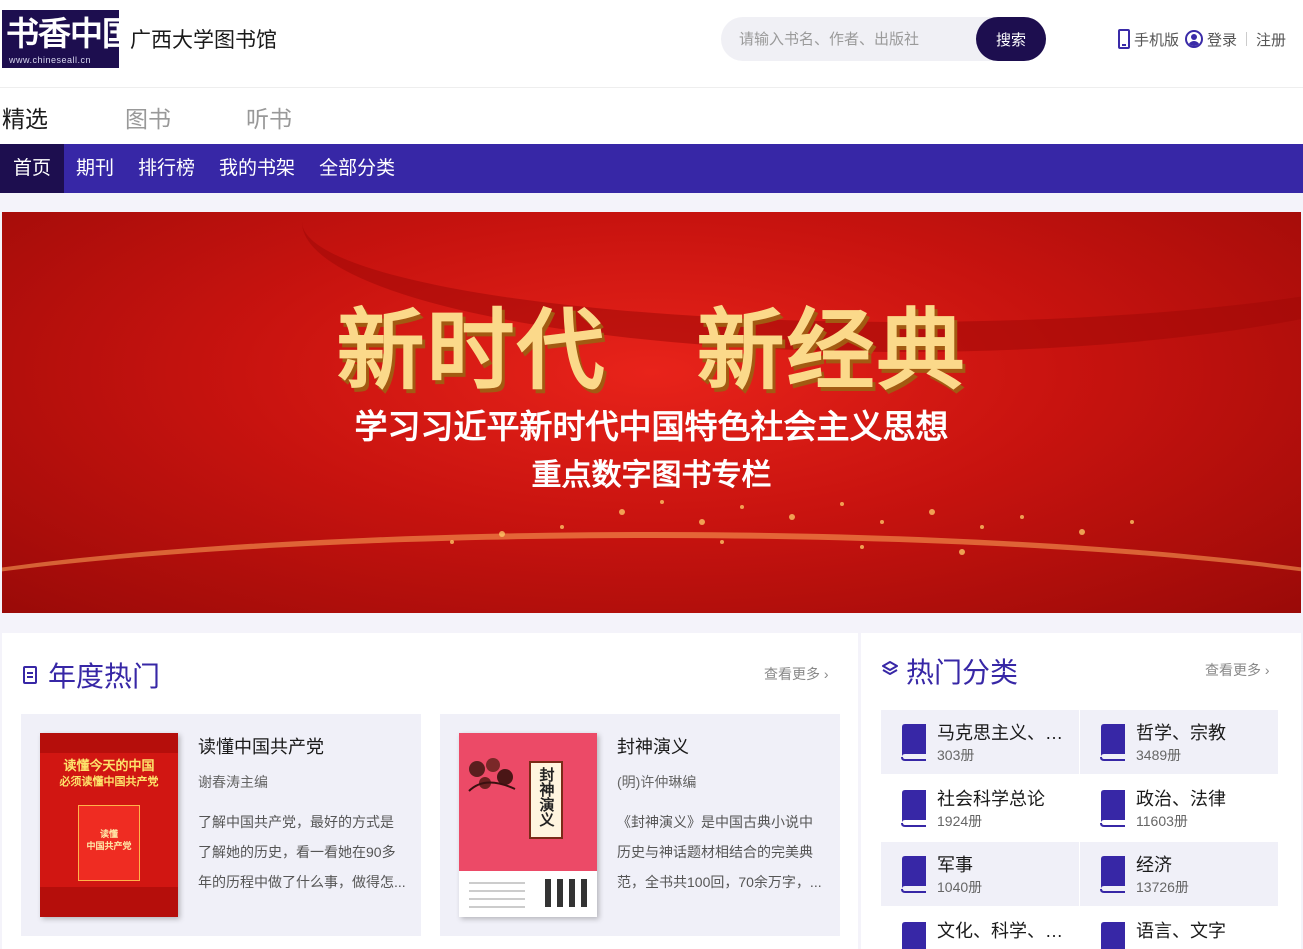  Describe the element at coordinates (109, 782) in the screenshot. I see `cover-text: 必须读懂中国共产党` at that location.